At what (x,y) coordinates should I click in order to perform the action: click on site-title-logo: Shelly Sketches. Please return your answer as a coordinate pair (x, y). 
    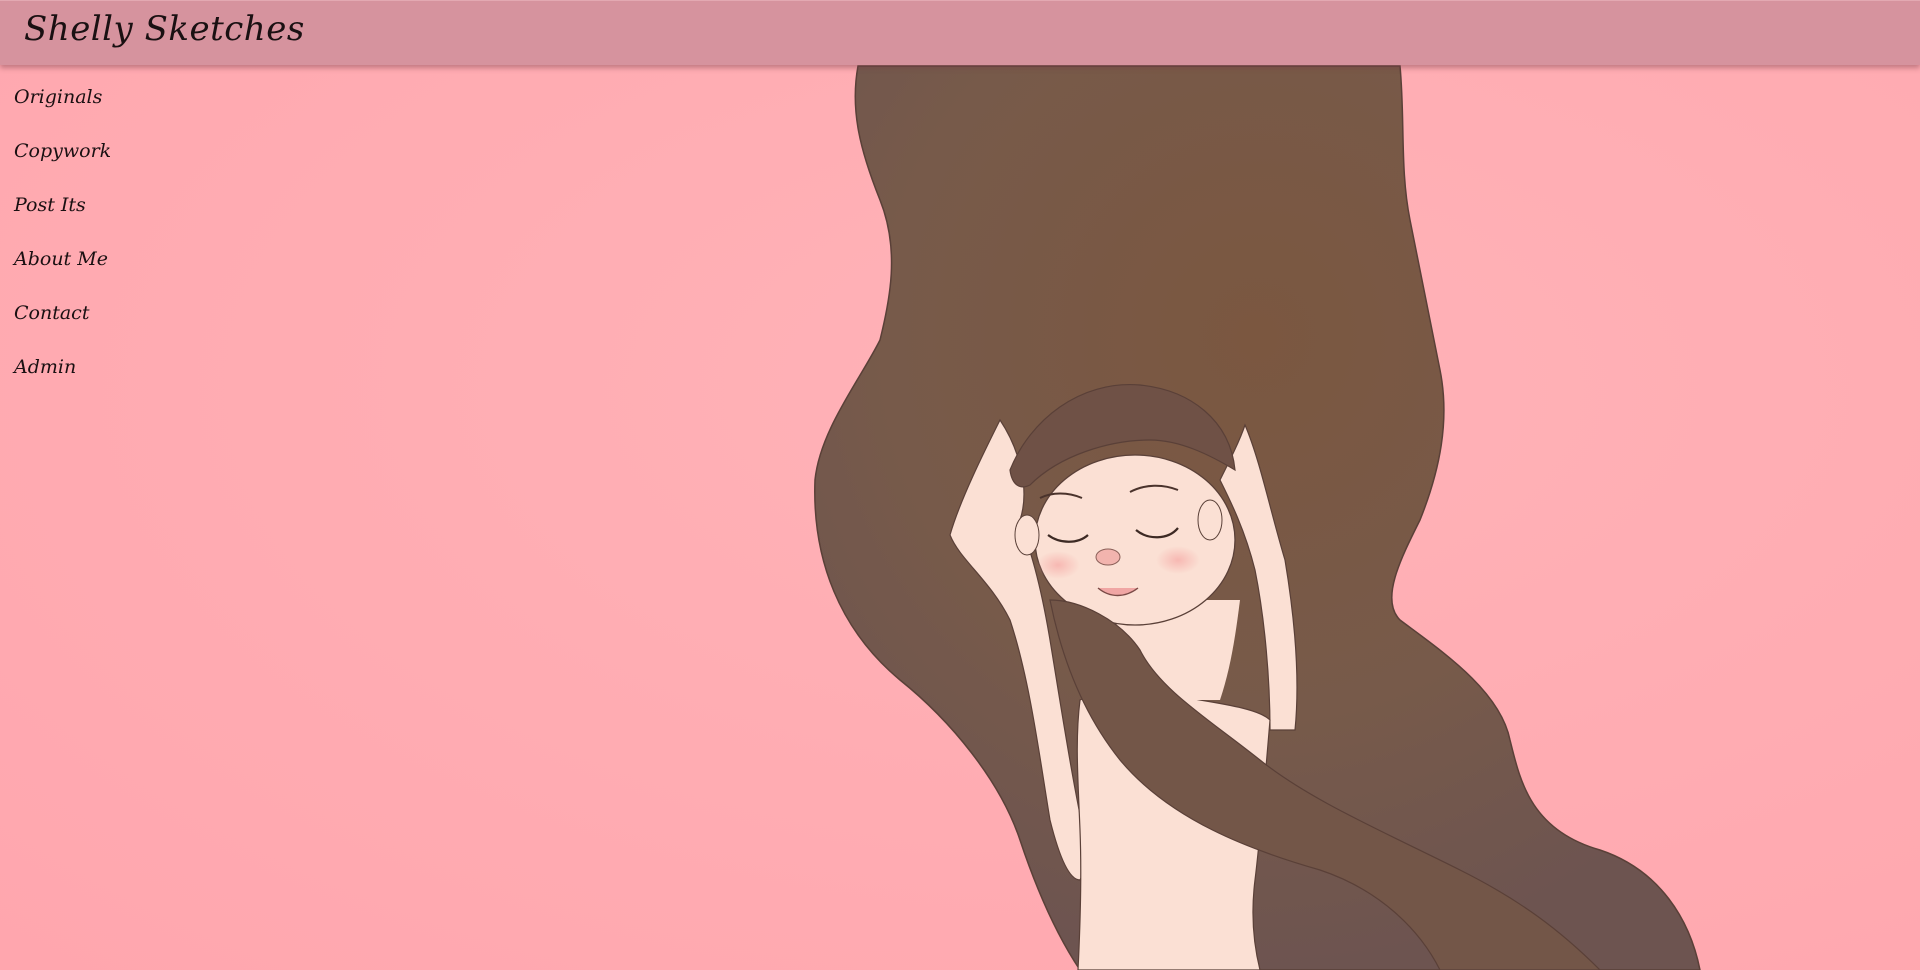
    Looking at the image, I should click on (164, 29).